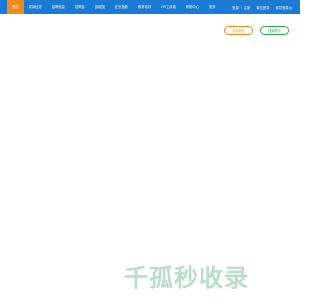  I want to click on login-register-group: 登录 | 注册, so click(241, 7).